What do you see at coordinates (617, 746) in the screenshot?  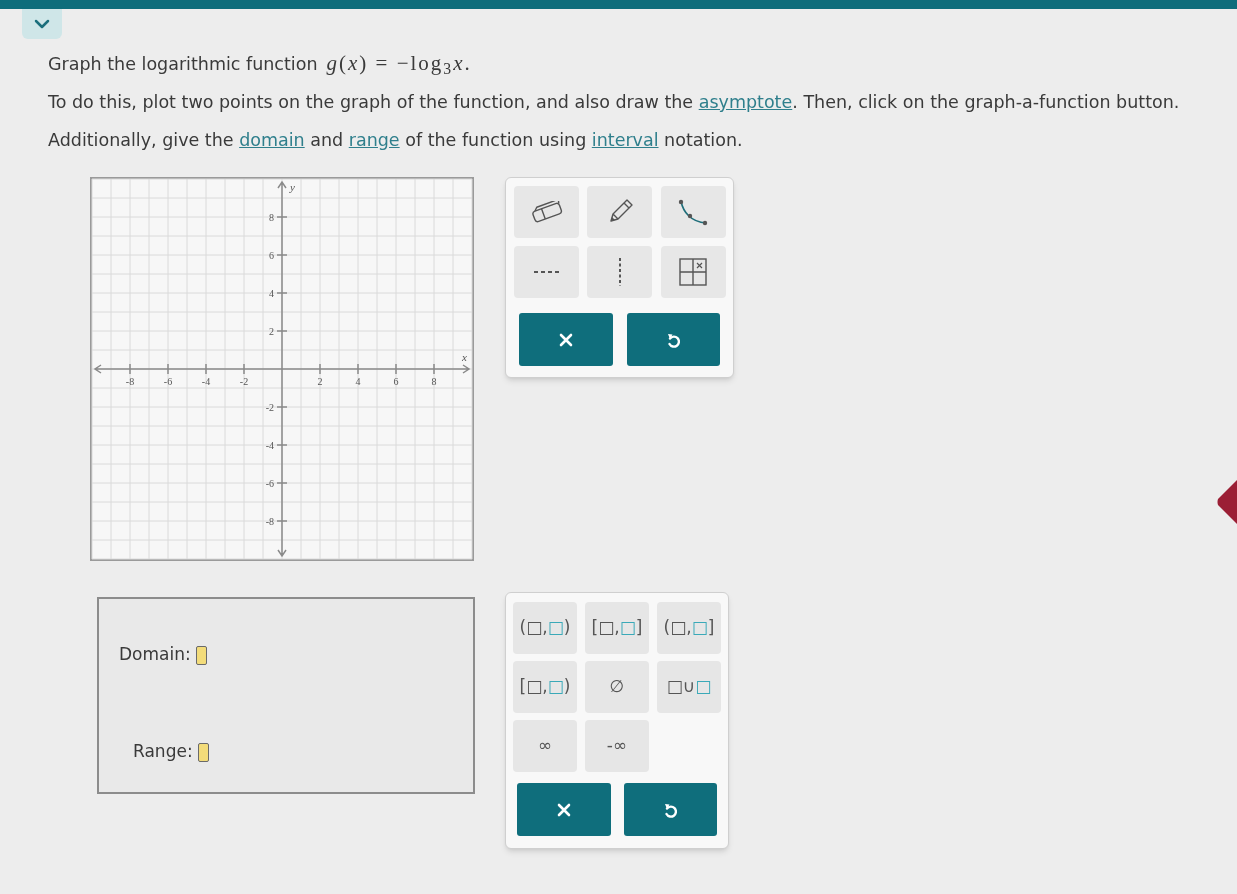 I see `notation-button: -∞` at bounding box center [617, 746].